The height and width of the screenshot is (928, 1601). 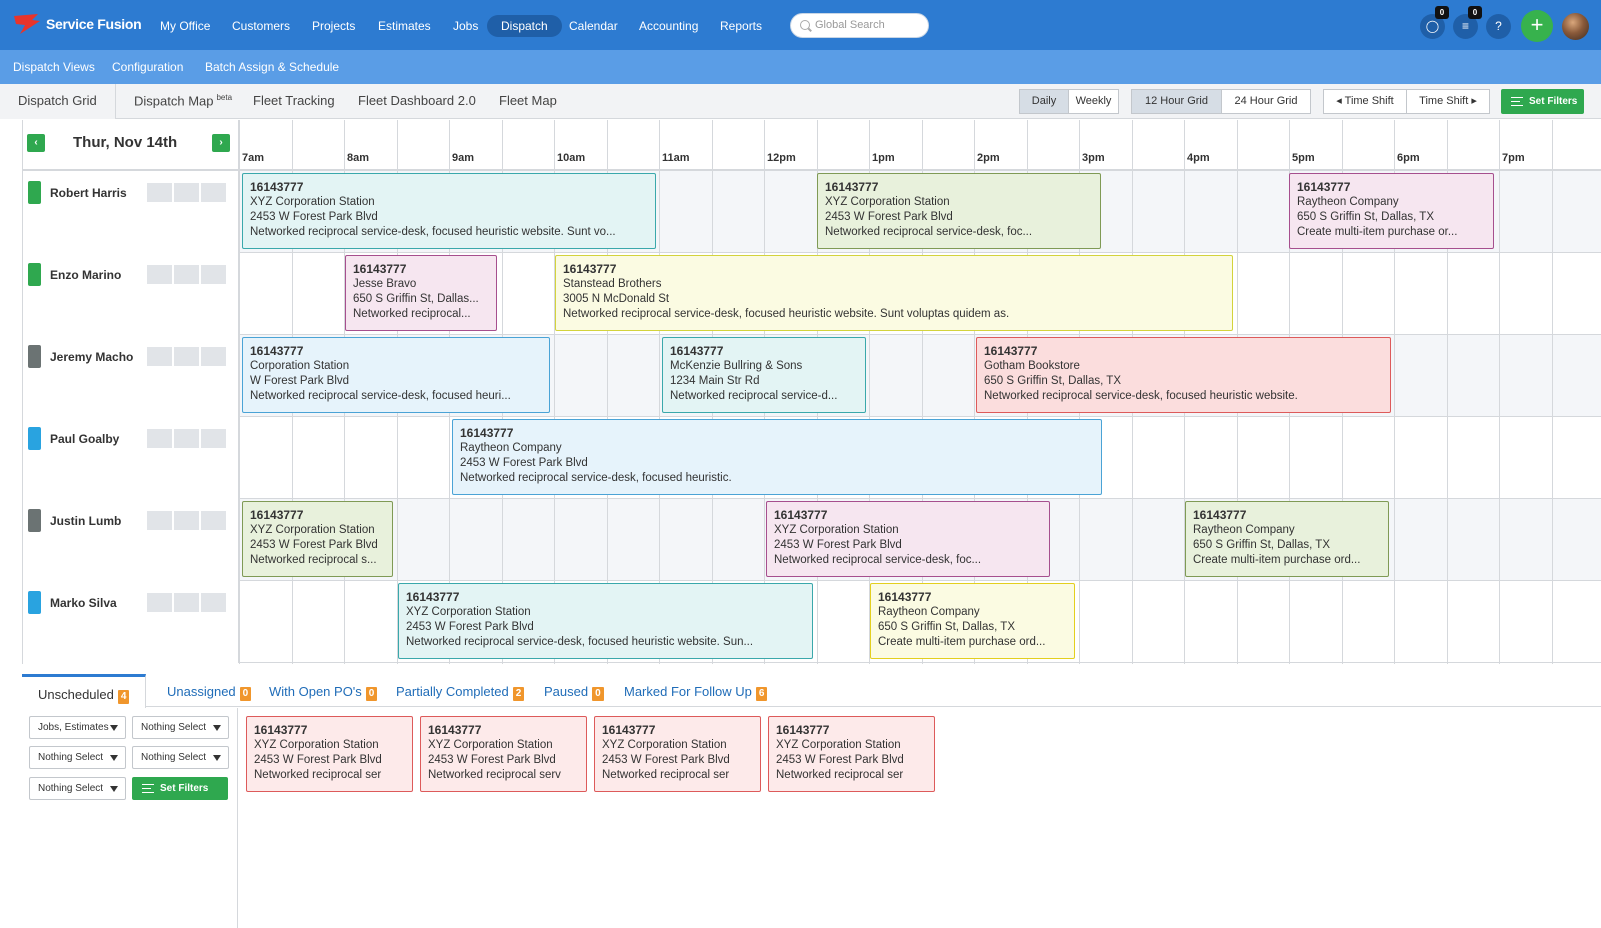 I want to click on job-description: Networked reciprocal serv, so click(x=494, y=775).